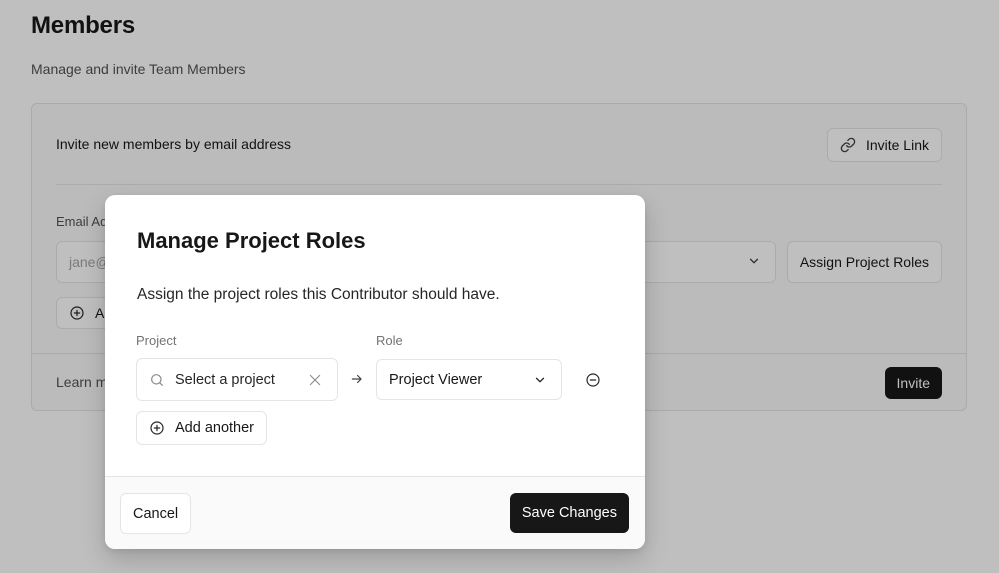 This screenshot has height=573, width=999. What do you see at coordinates (375, 512) in the screenshot?
I see `dialog-footer: Cancel Save Changes` at bounding box center [375, 512].